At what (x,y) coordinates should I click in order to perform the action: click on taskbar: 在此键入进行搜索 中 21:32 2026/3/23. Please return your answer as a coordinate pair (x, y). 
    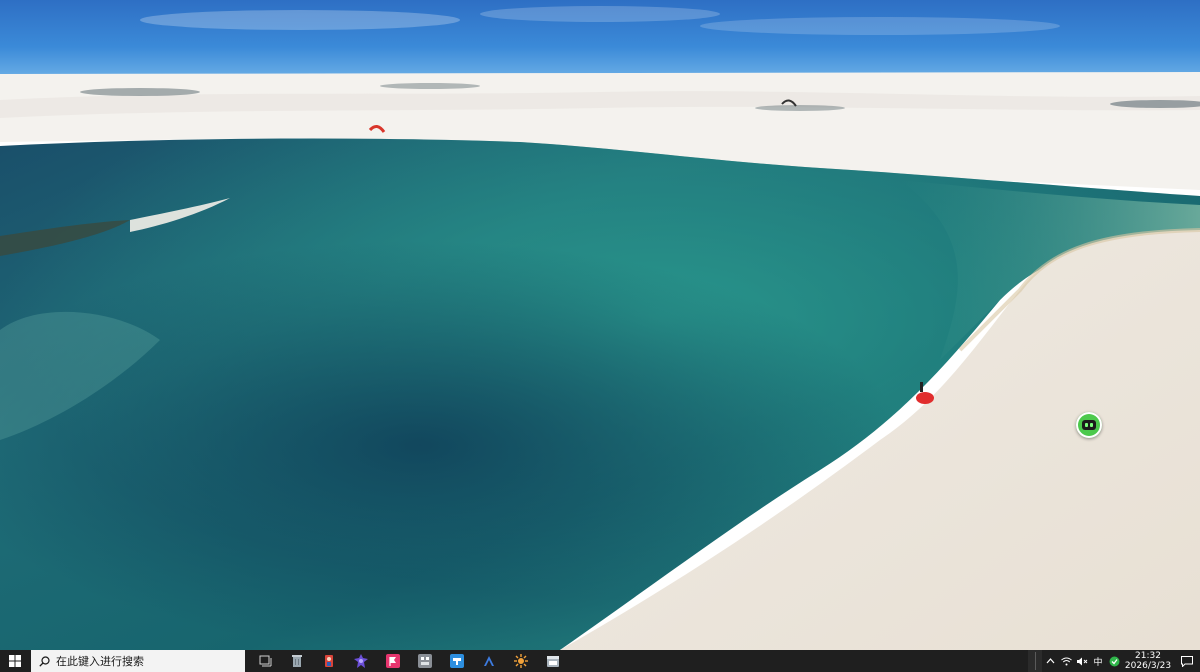
    Looking at the image, I should click on (600, 661).